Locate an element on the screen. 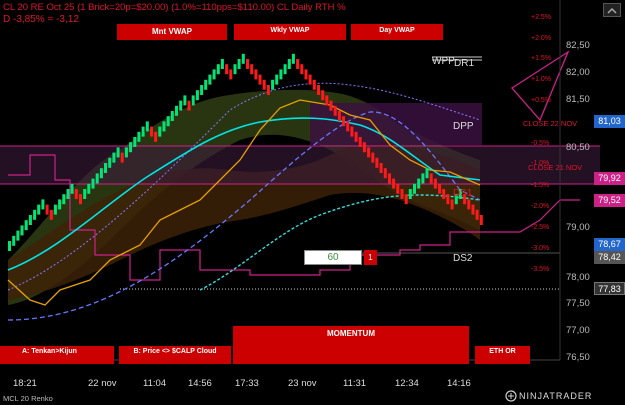  pct-label: +0.5% is located at coordinates (541, 100).